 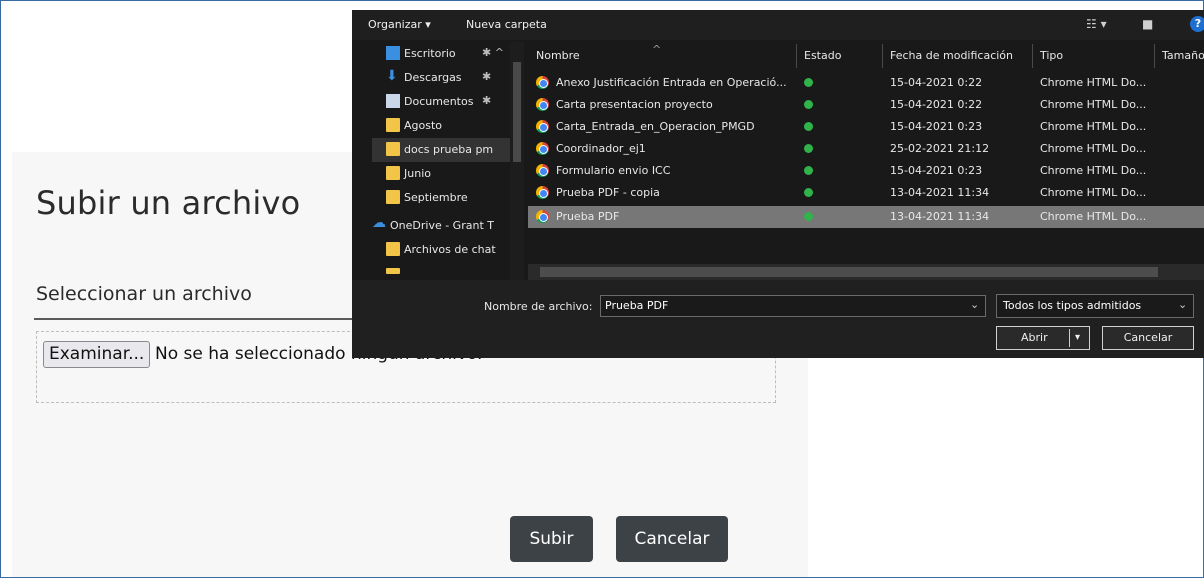 What do you see at coordinates (1148, 338) in the screenshot?
I see `dialog-cancel-button: Cancelar` at bounding box center [1148, 338].